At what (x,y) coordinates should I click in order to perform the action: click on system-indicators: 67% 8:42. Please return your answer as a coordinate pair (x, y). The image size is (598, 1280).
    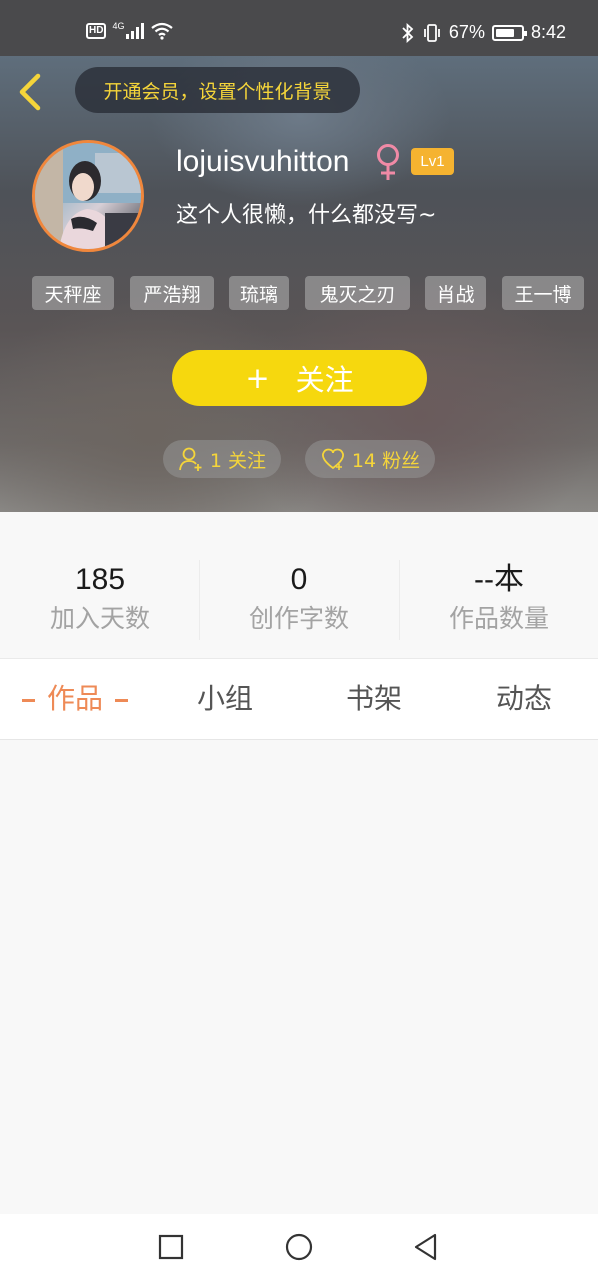
    Looking at the image, I should click on (483, 32).